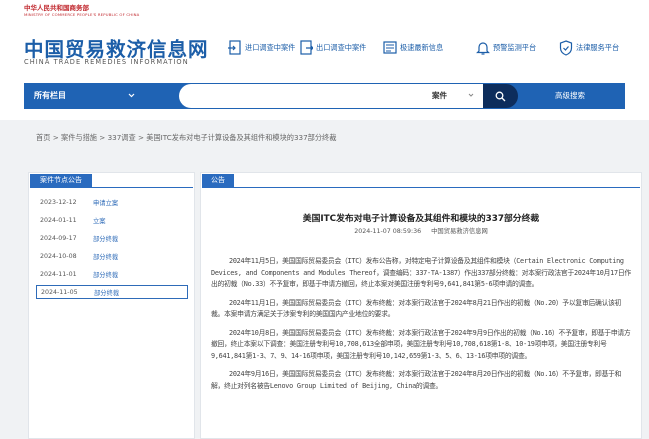 The image size is (649, 439). Describe the element at coordinates (388, 231) in the screenshot. I see `article-date: 2024-11-07 08:59:36` at that location.